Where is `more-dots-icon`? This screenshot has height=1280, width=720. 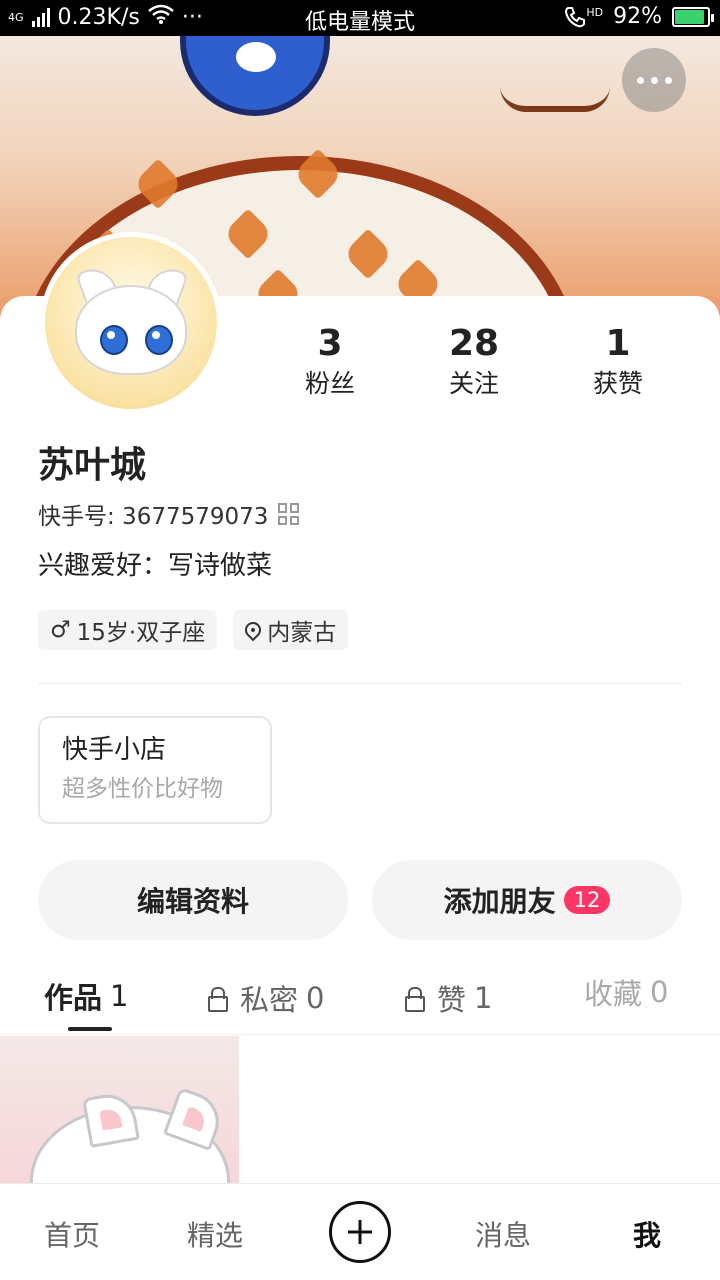 more-dots-icon is located at coordinates (640, 80).